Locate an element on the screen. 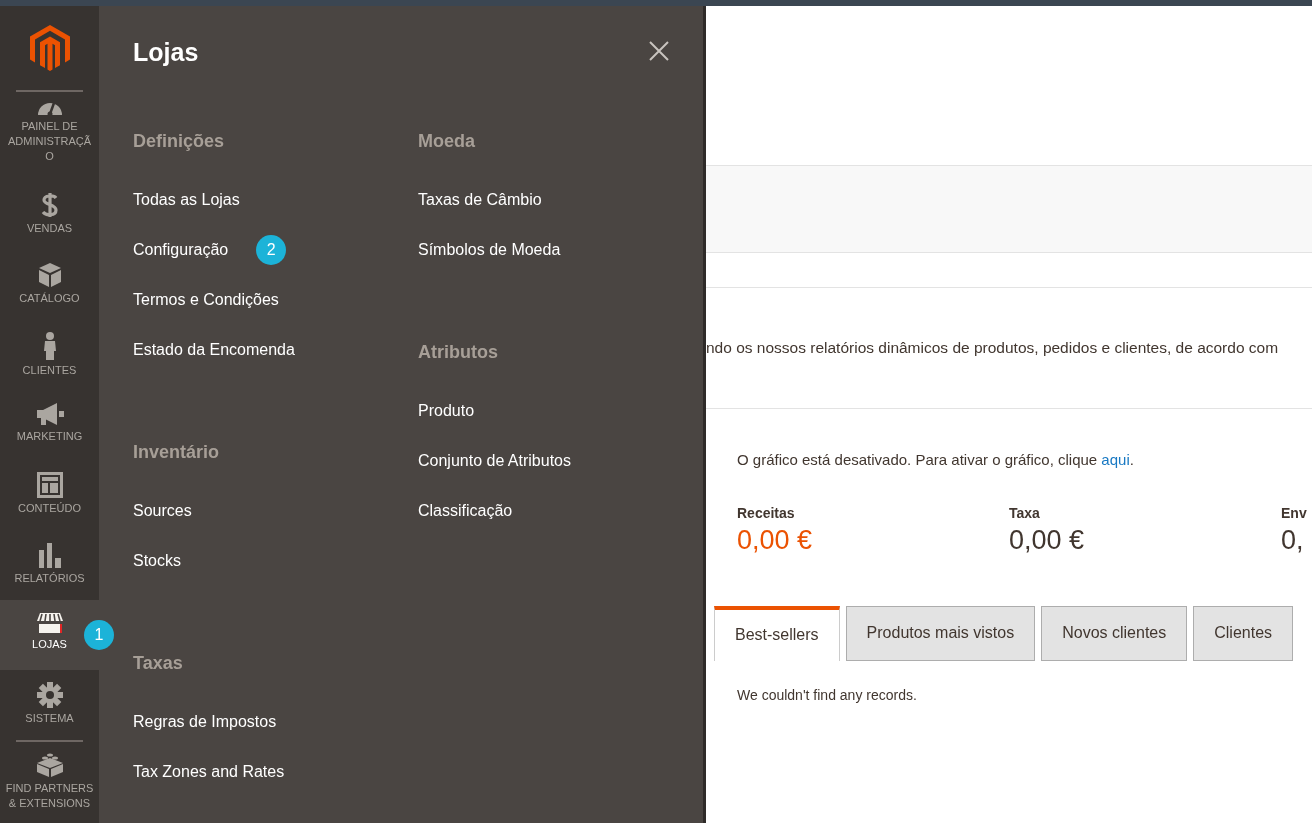  storefront-icon is located at coordinates (49, 623).